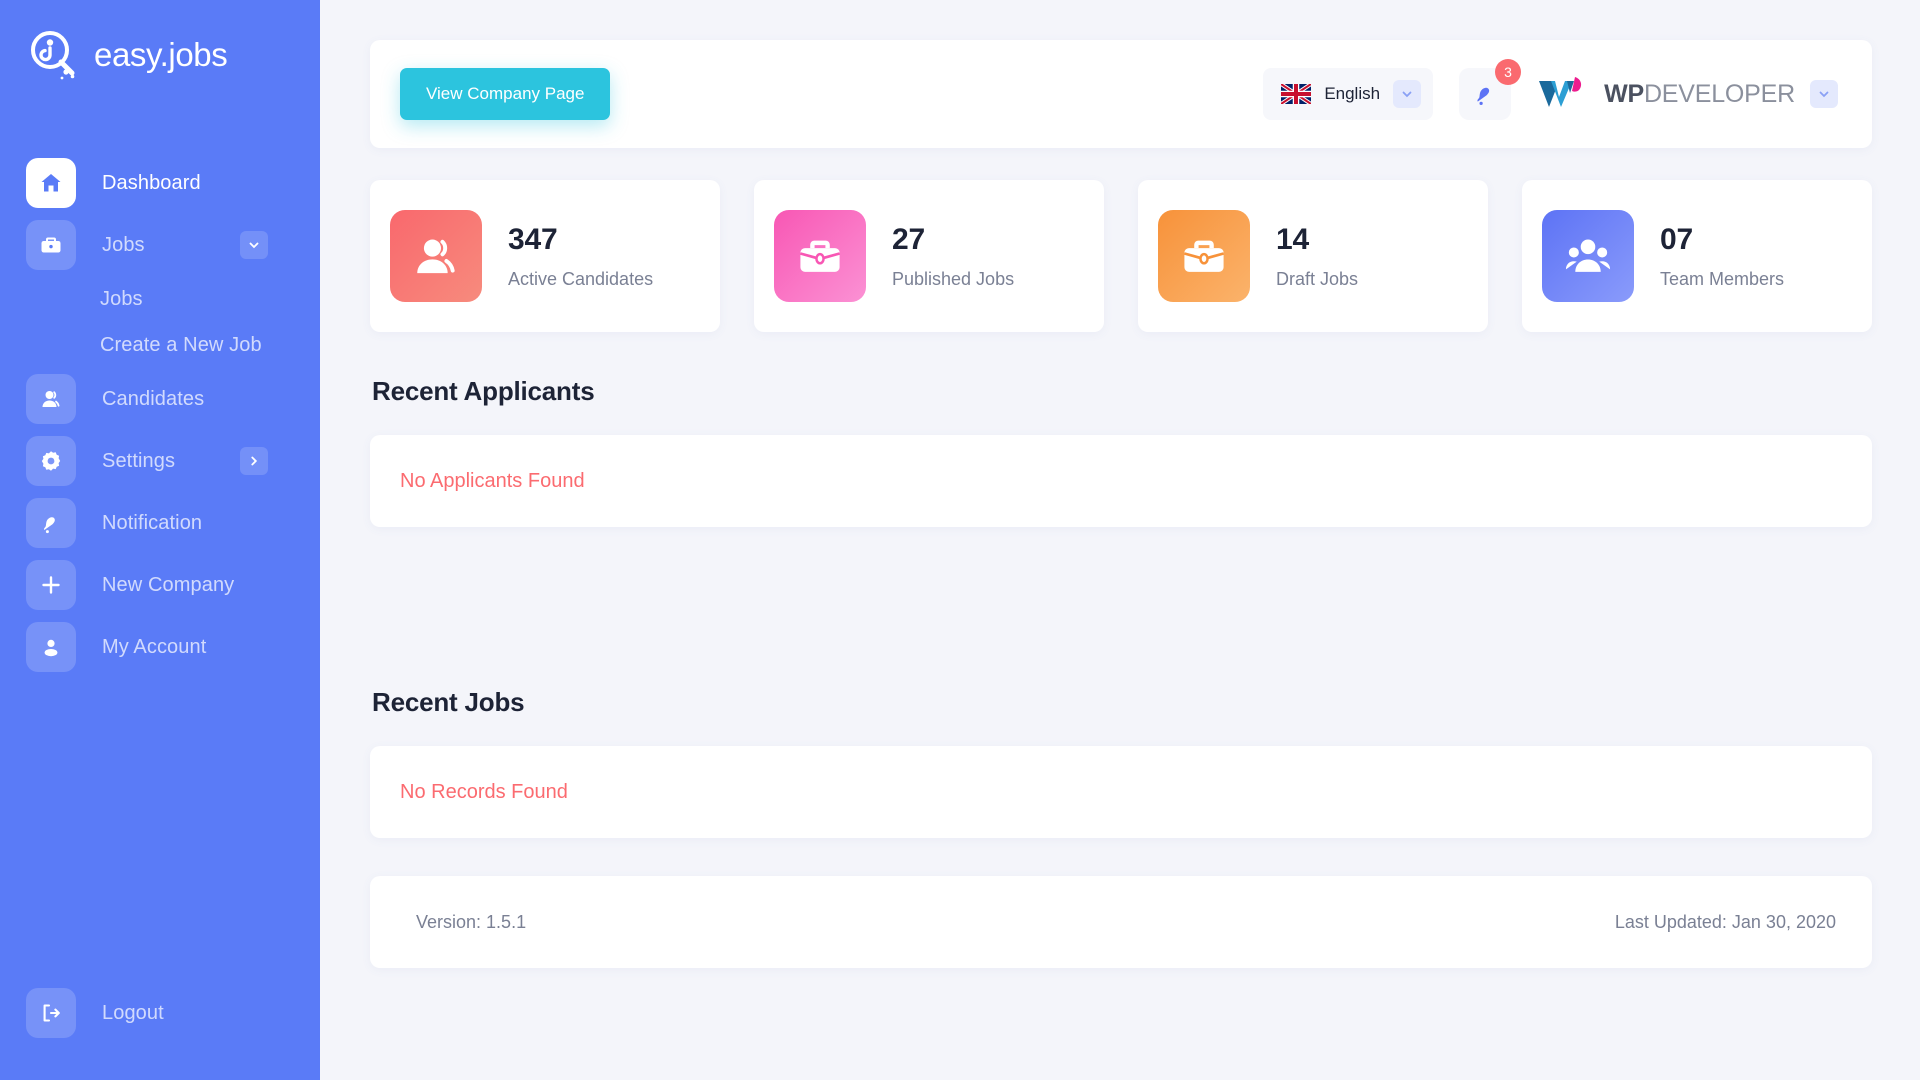  I want to click on stat-label: Published Jobs, so click(953, 278).